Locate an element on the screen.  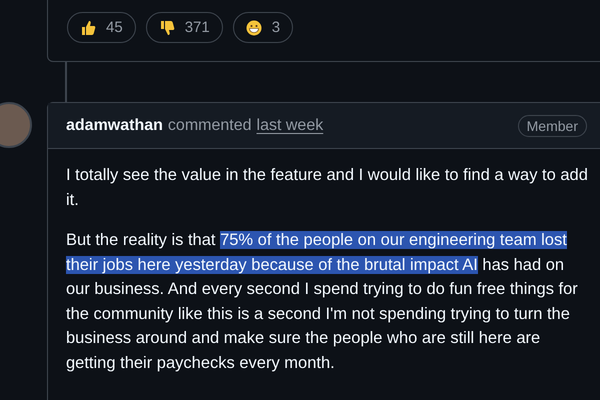
member-badge: Member is located at coordinates (552, 125).